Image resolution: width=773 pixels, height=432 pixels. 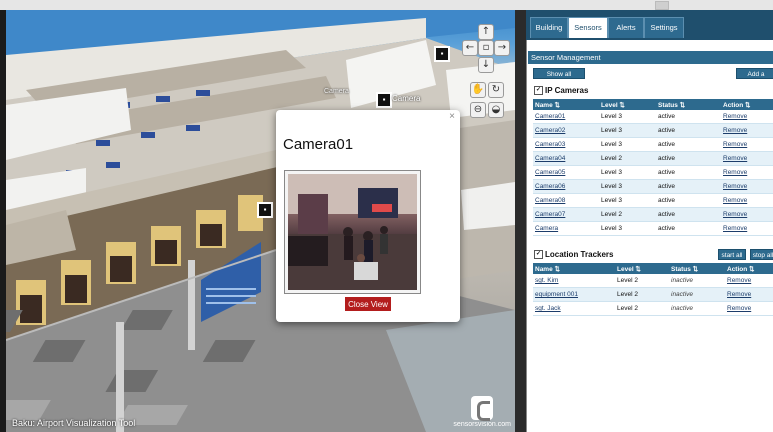 What do you see at coordinates (761, 254) in the screenshot?
I see `stop-all-button: stop all` at bounding box center [761, 254].